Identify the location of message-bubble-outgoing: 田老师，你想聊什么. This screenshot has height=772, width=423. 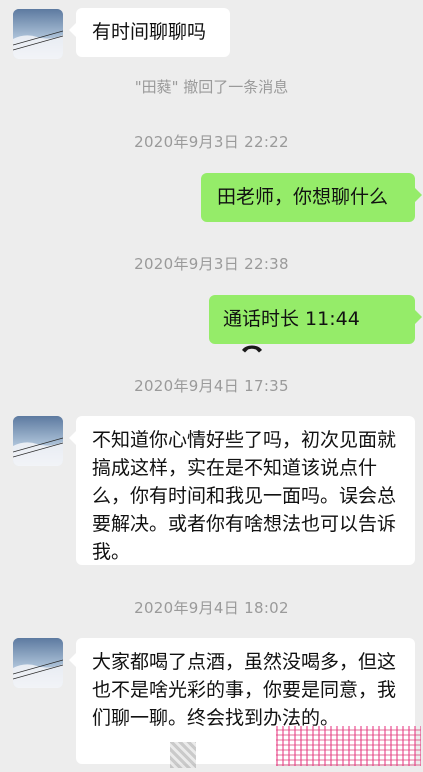
(311, 197).